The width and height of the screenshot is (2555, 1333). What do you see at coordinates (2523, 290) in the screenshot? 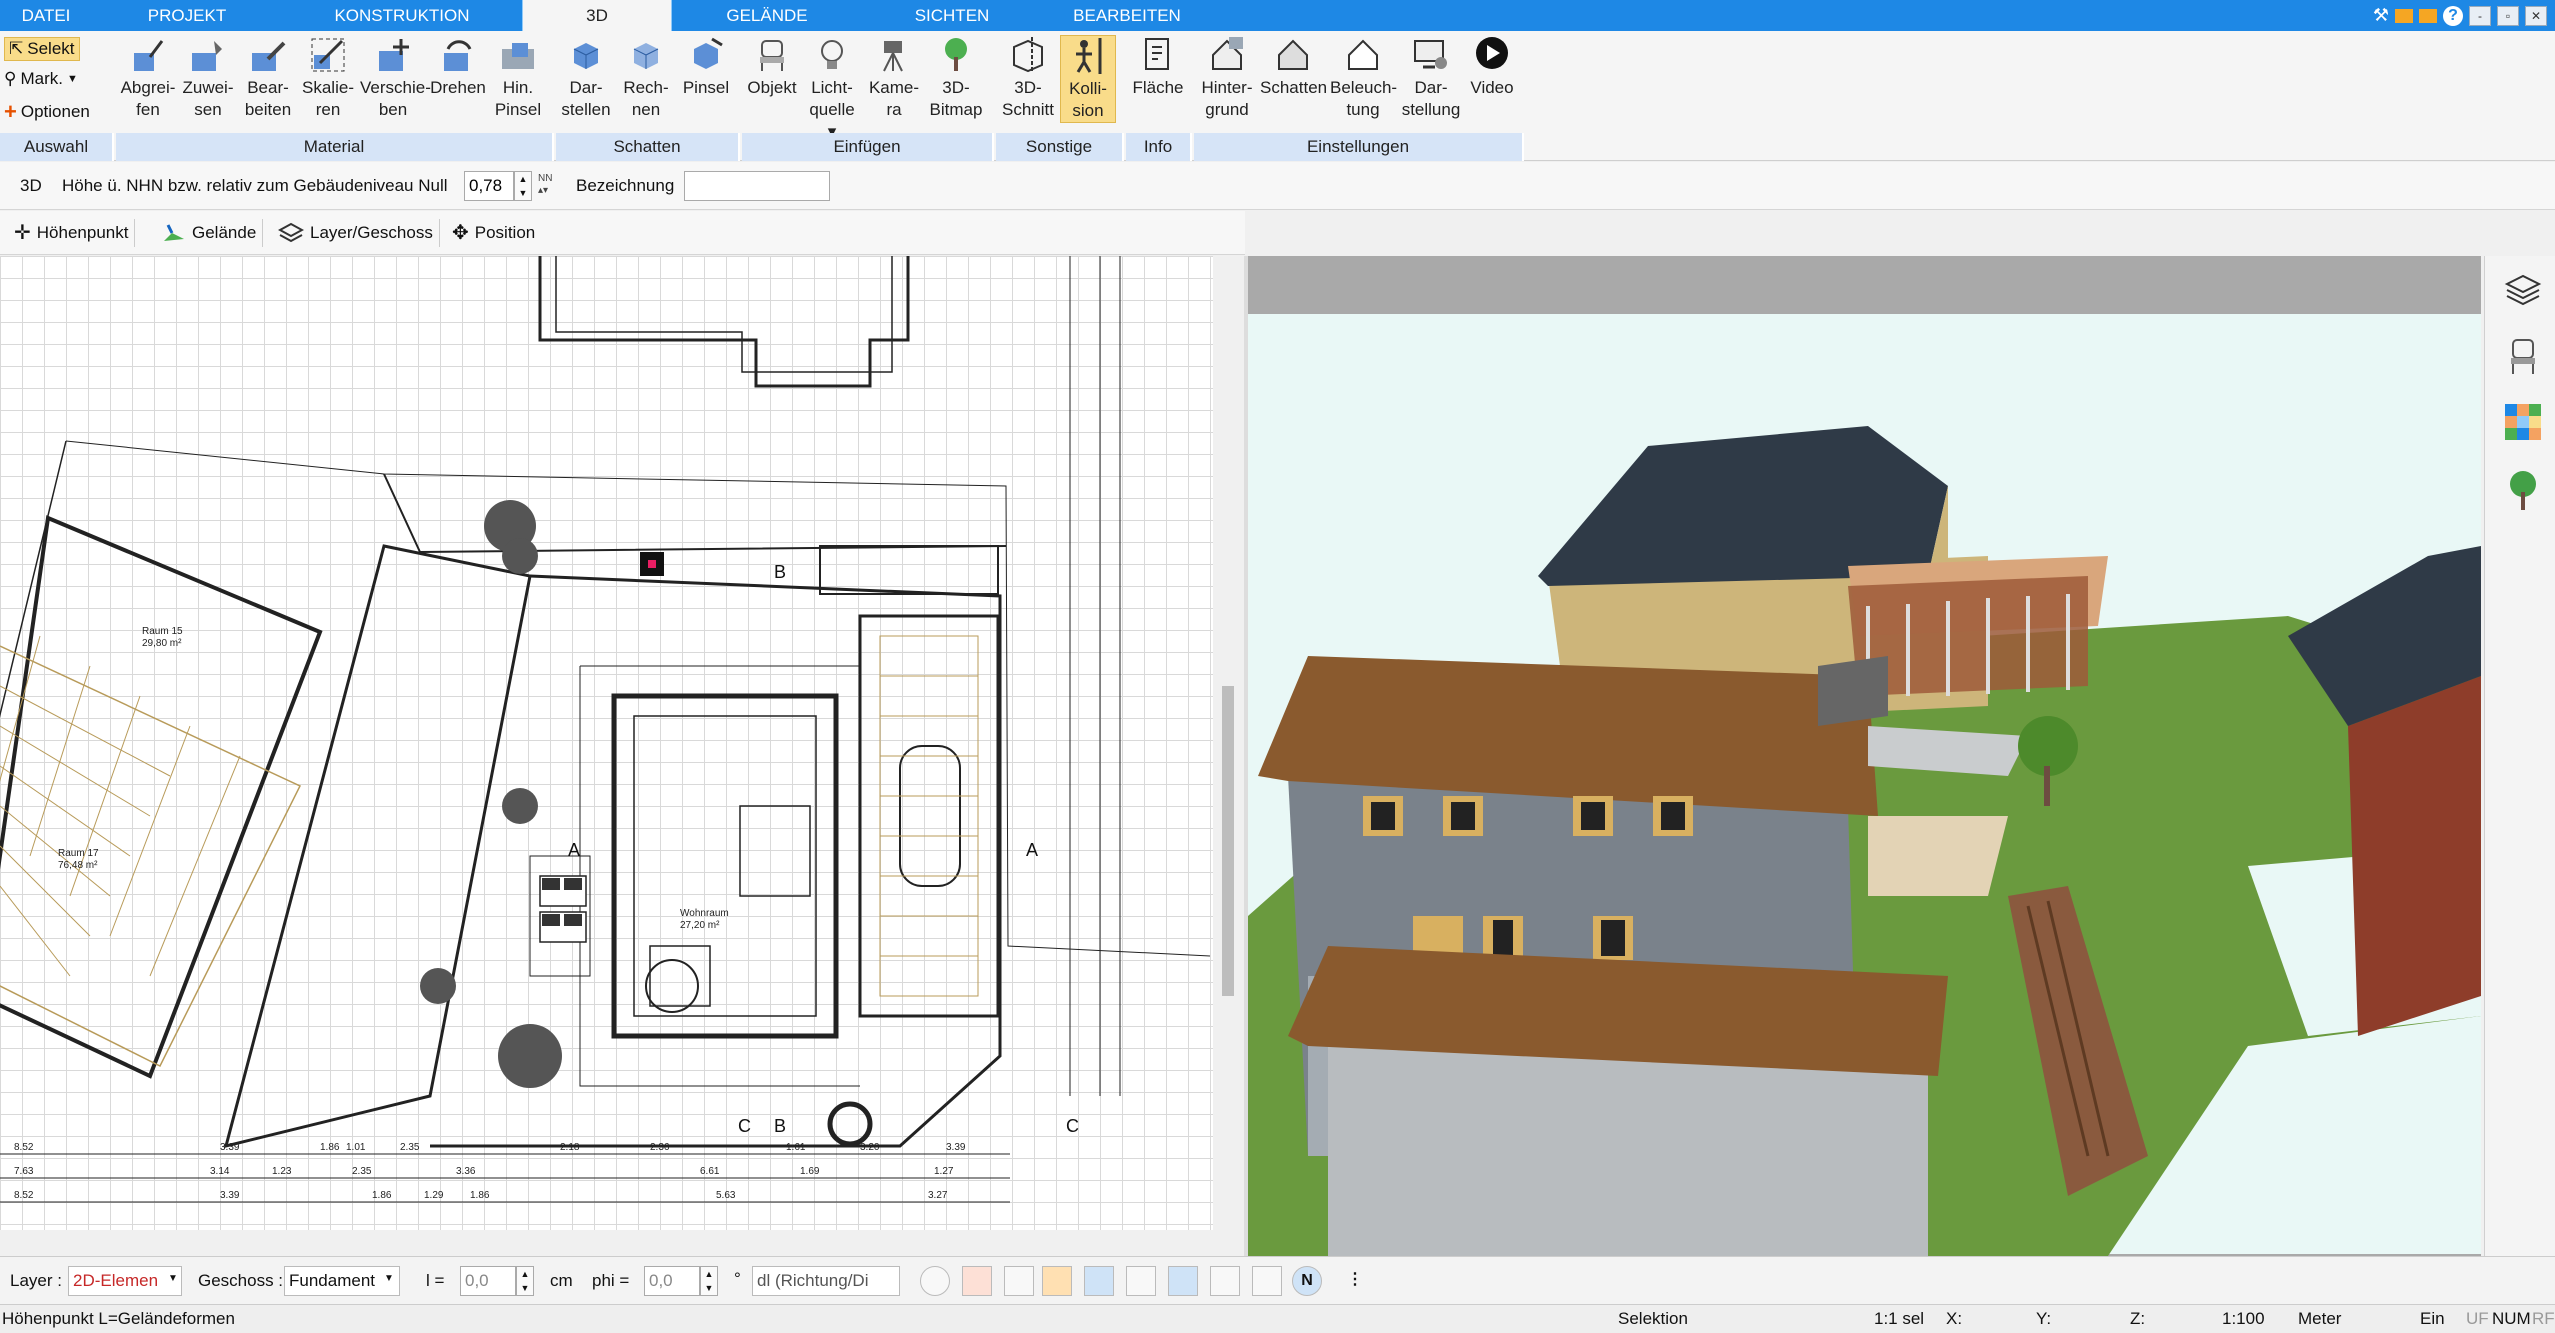
I see `layers-panel-icon` at bounding box center [2523, 290].